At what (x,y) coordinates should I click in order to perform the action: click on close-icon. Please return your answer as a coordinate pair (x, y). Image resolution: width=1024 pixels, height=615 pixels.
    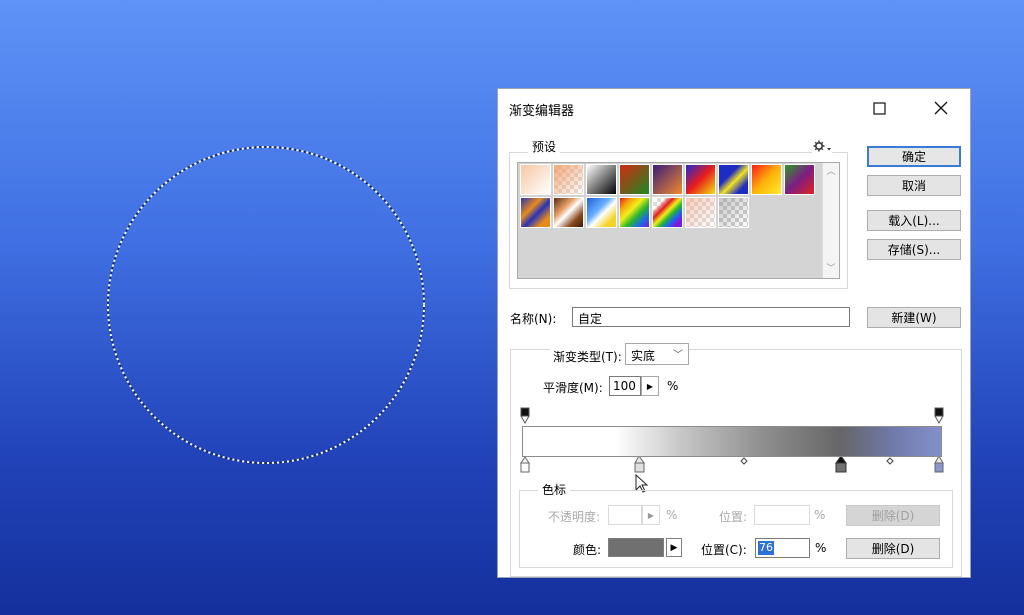
    Looking at the image, I should click on (941, 108).